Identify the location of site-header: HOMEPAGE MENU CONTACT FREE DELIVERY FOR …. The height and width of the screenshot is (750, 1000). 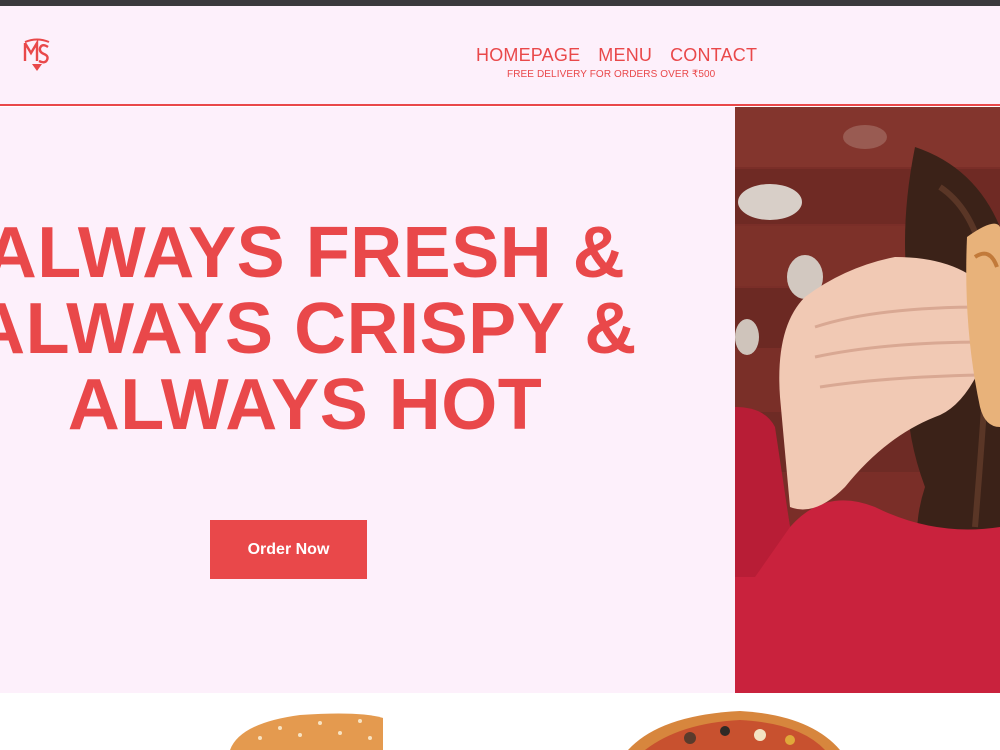
(500, 56).